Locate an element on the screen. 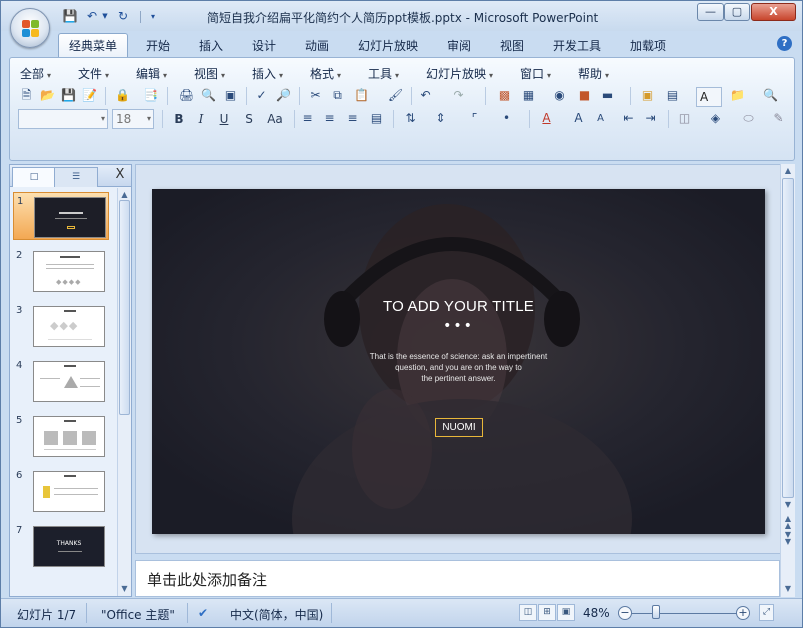 This screenshot has width=803, height=628. zoom-in-icon: + is located at coordinates (743, 613).